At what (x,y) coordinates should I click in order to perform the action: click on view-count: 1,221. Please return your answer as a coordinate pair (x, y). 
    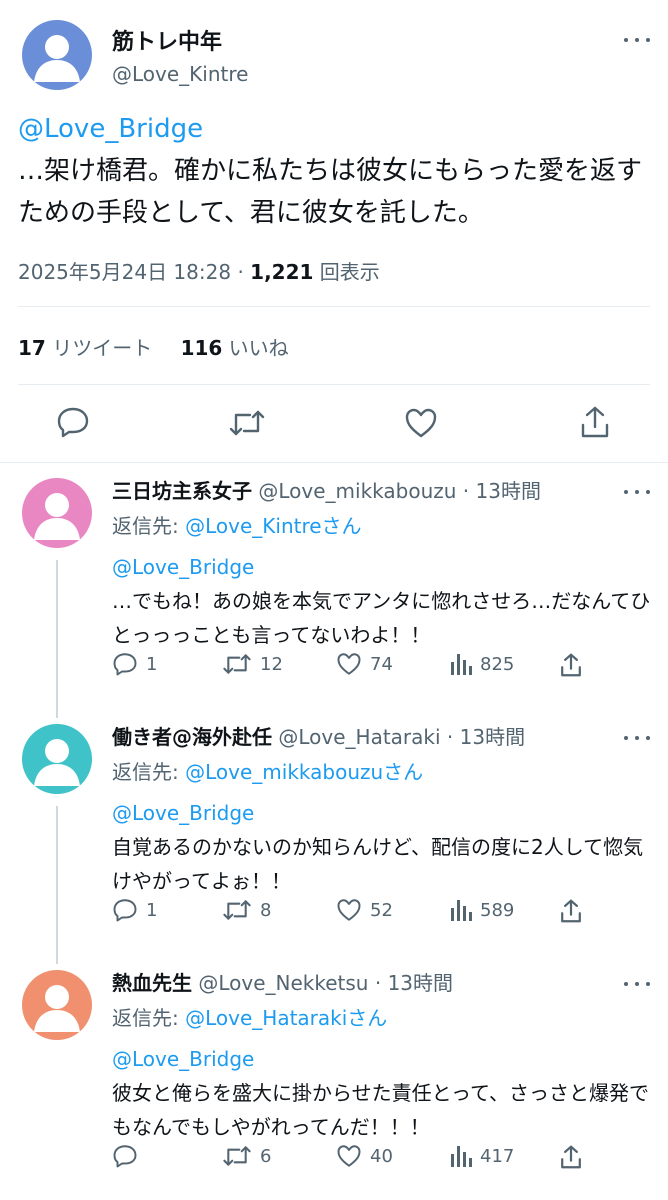
    Looking at the image, I should click on (282, 272).